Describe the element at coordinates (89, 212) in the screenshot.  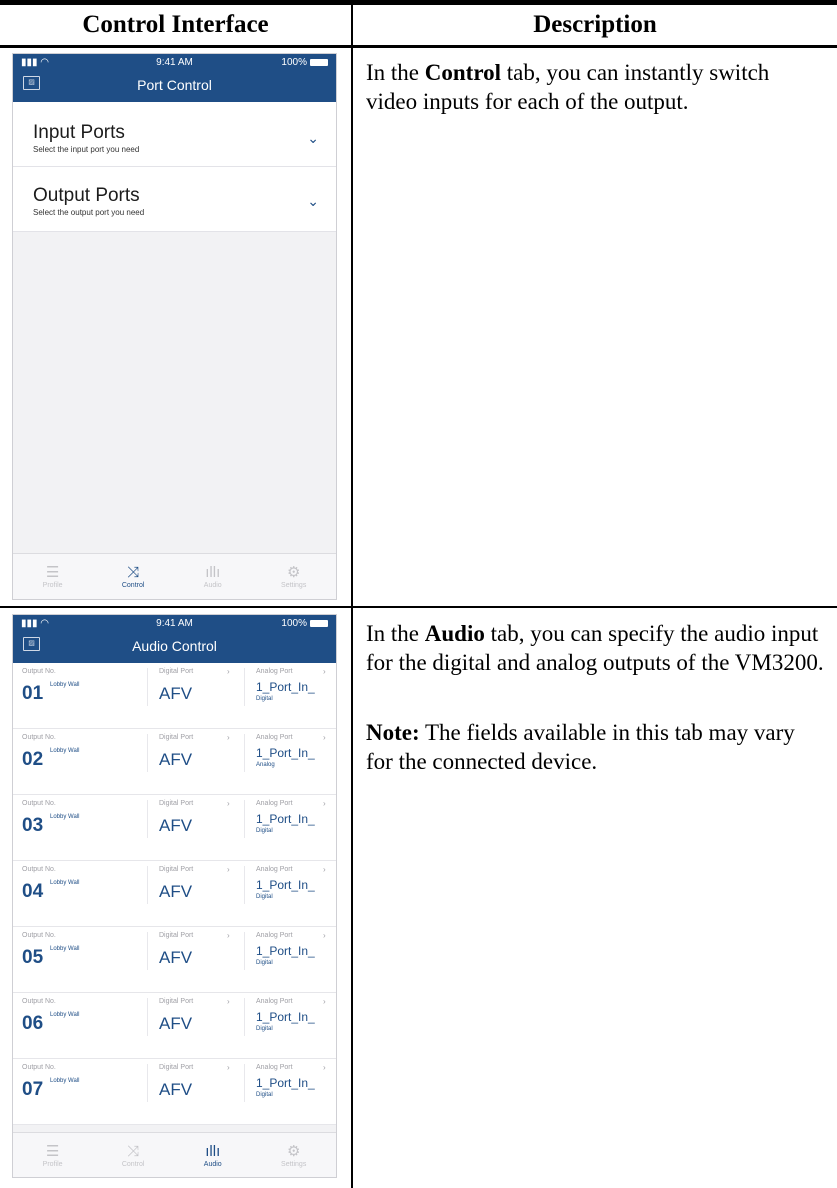
I see `section-subtitle: Select the output port you need` at that location.